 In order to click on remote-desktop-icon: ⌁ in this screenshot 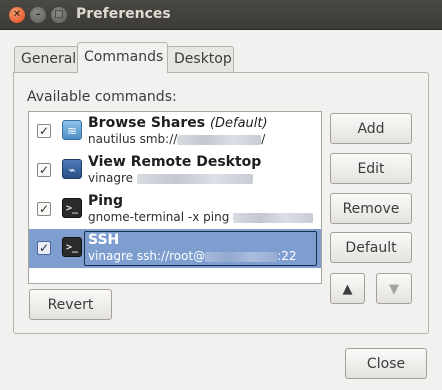, I will do `click(72, 169)`.